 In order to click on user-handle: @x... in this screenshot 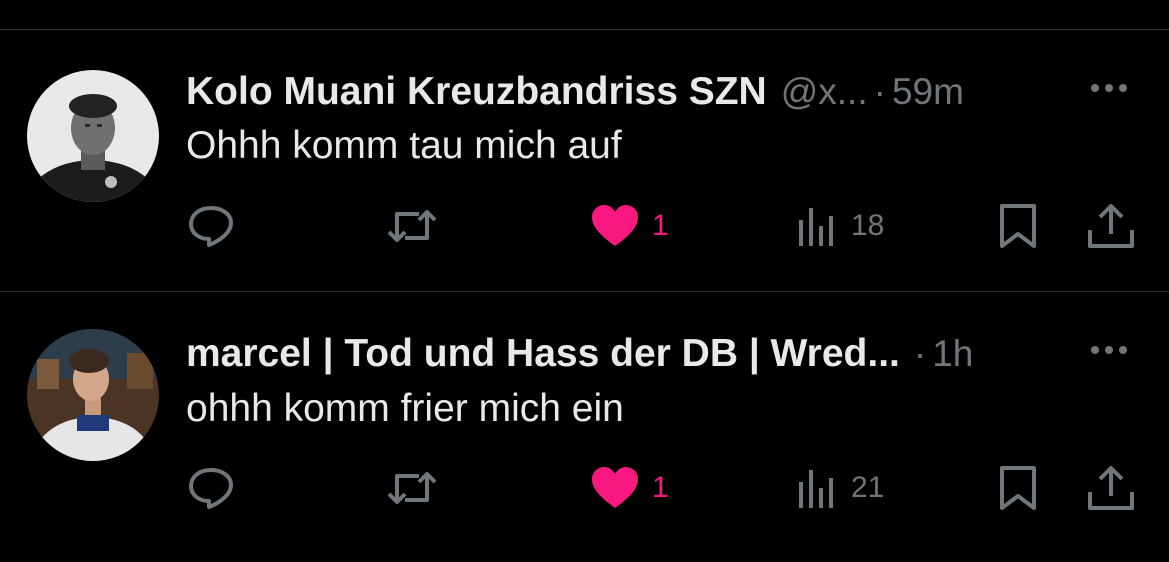, I will do `click(824, 92)`.